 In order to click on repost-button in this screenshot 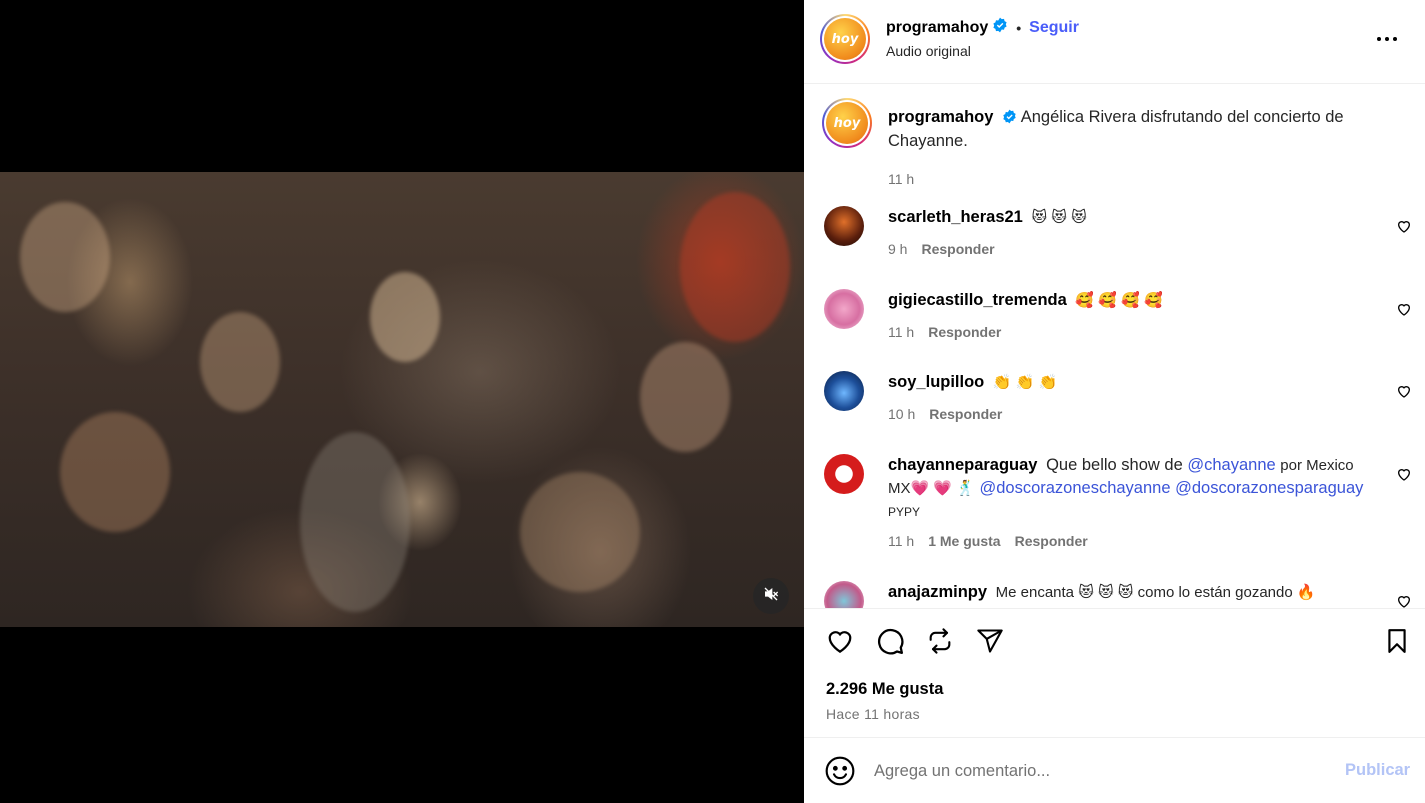, I will do `click(940, 643)`.